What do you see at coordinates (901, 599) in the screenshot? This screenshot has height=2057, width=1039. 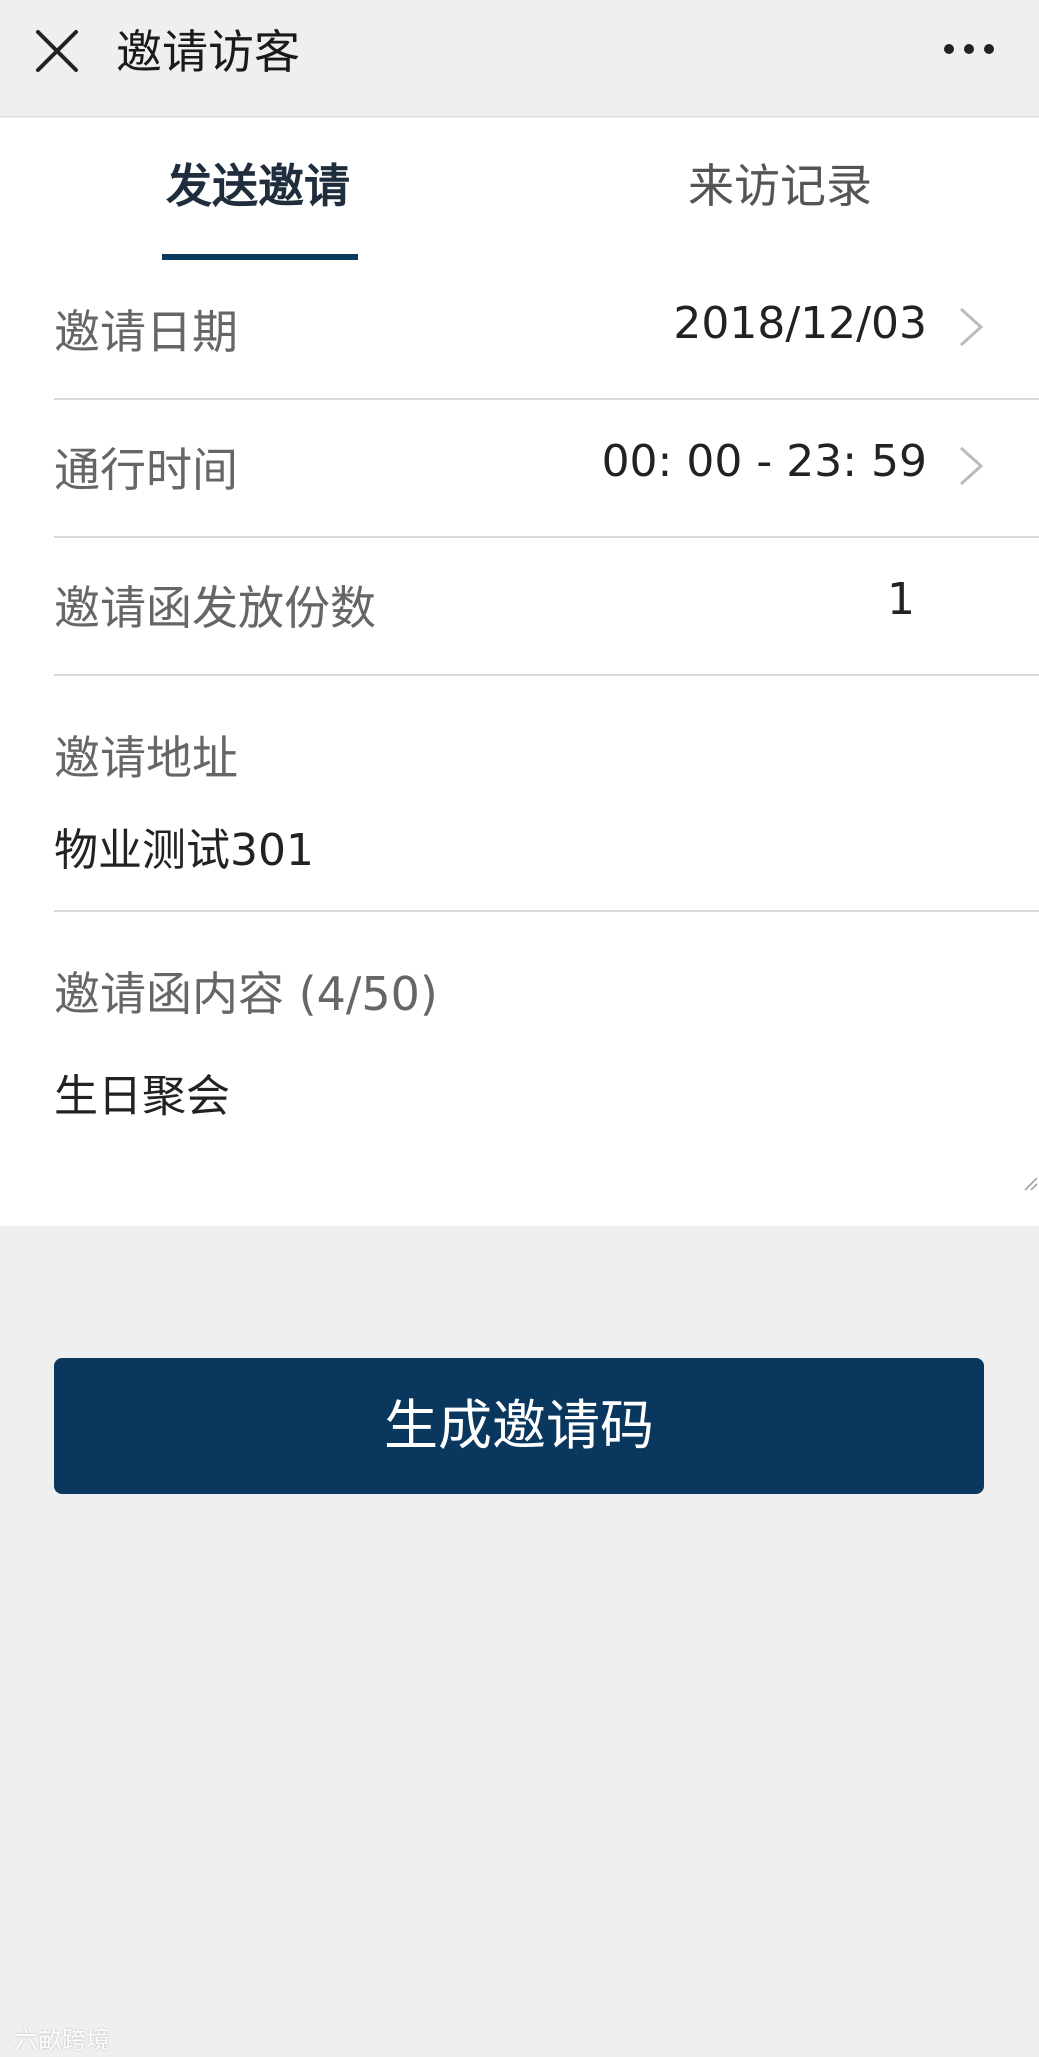 I see `invitation-count-value: 1` at bounding box center [901, 599].